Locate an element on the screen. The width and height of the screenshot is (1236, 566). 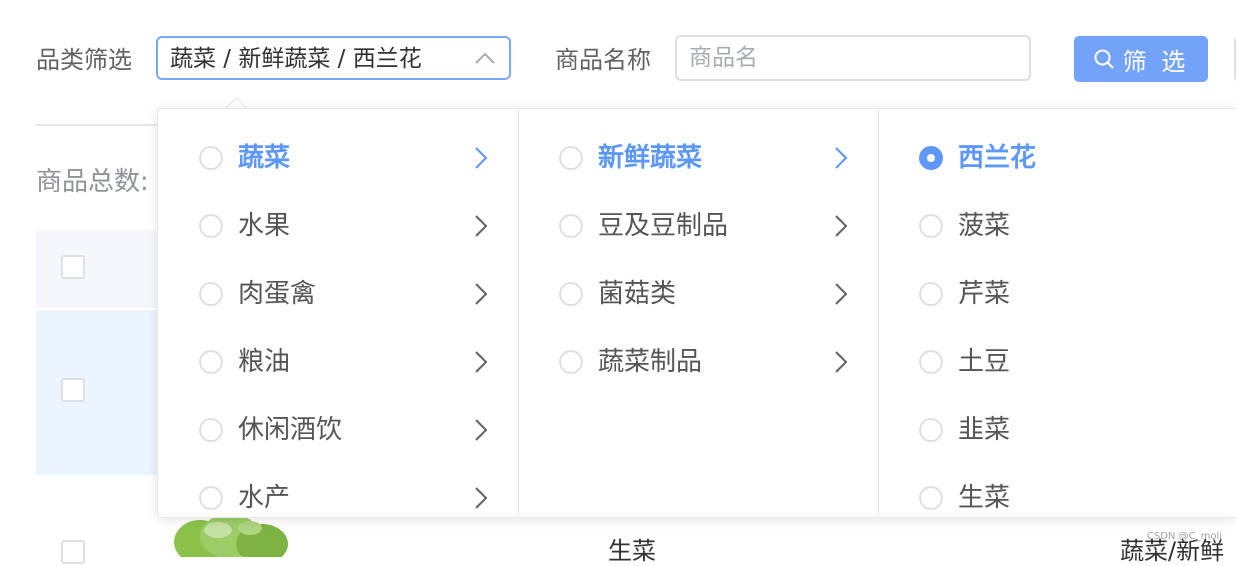
cascader-option: 西兰花 is located at coordinates (1057, 158).